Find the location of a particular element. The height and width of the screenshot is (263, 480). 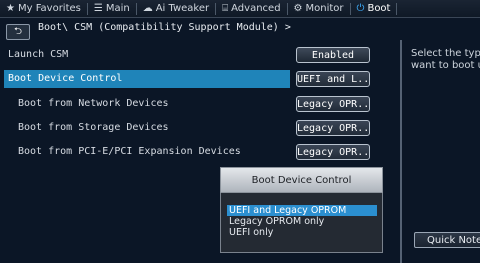

tab-ai-tweaker: ☁ Ai Tweaker is located at coordinates (176, 8).